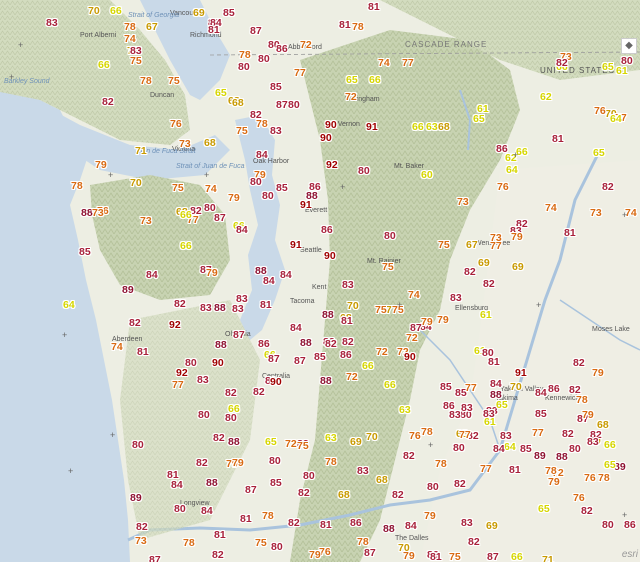 This screenshot has height=562, width=640. I want to click on temperature-reading: 61, so click(622, 71).